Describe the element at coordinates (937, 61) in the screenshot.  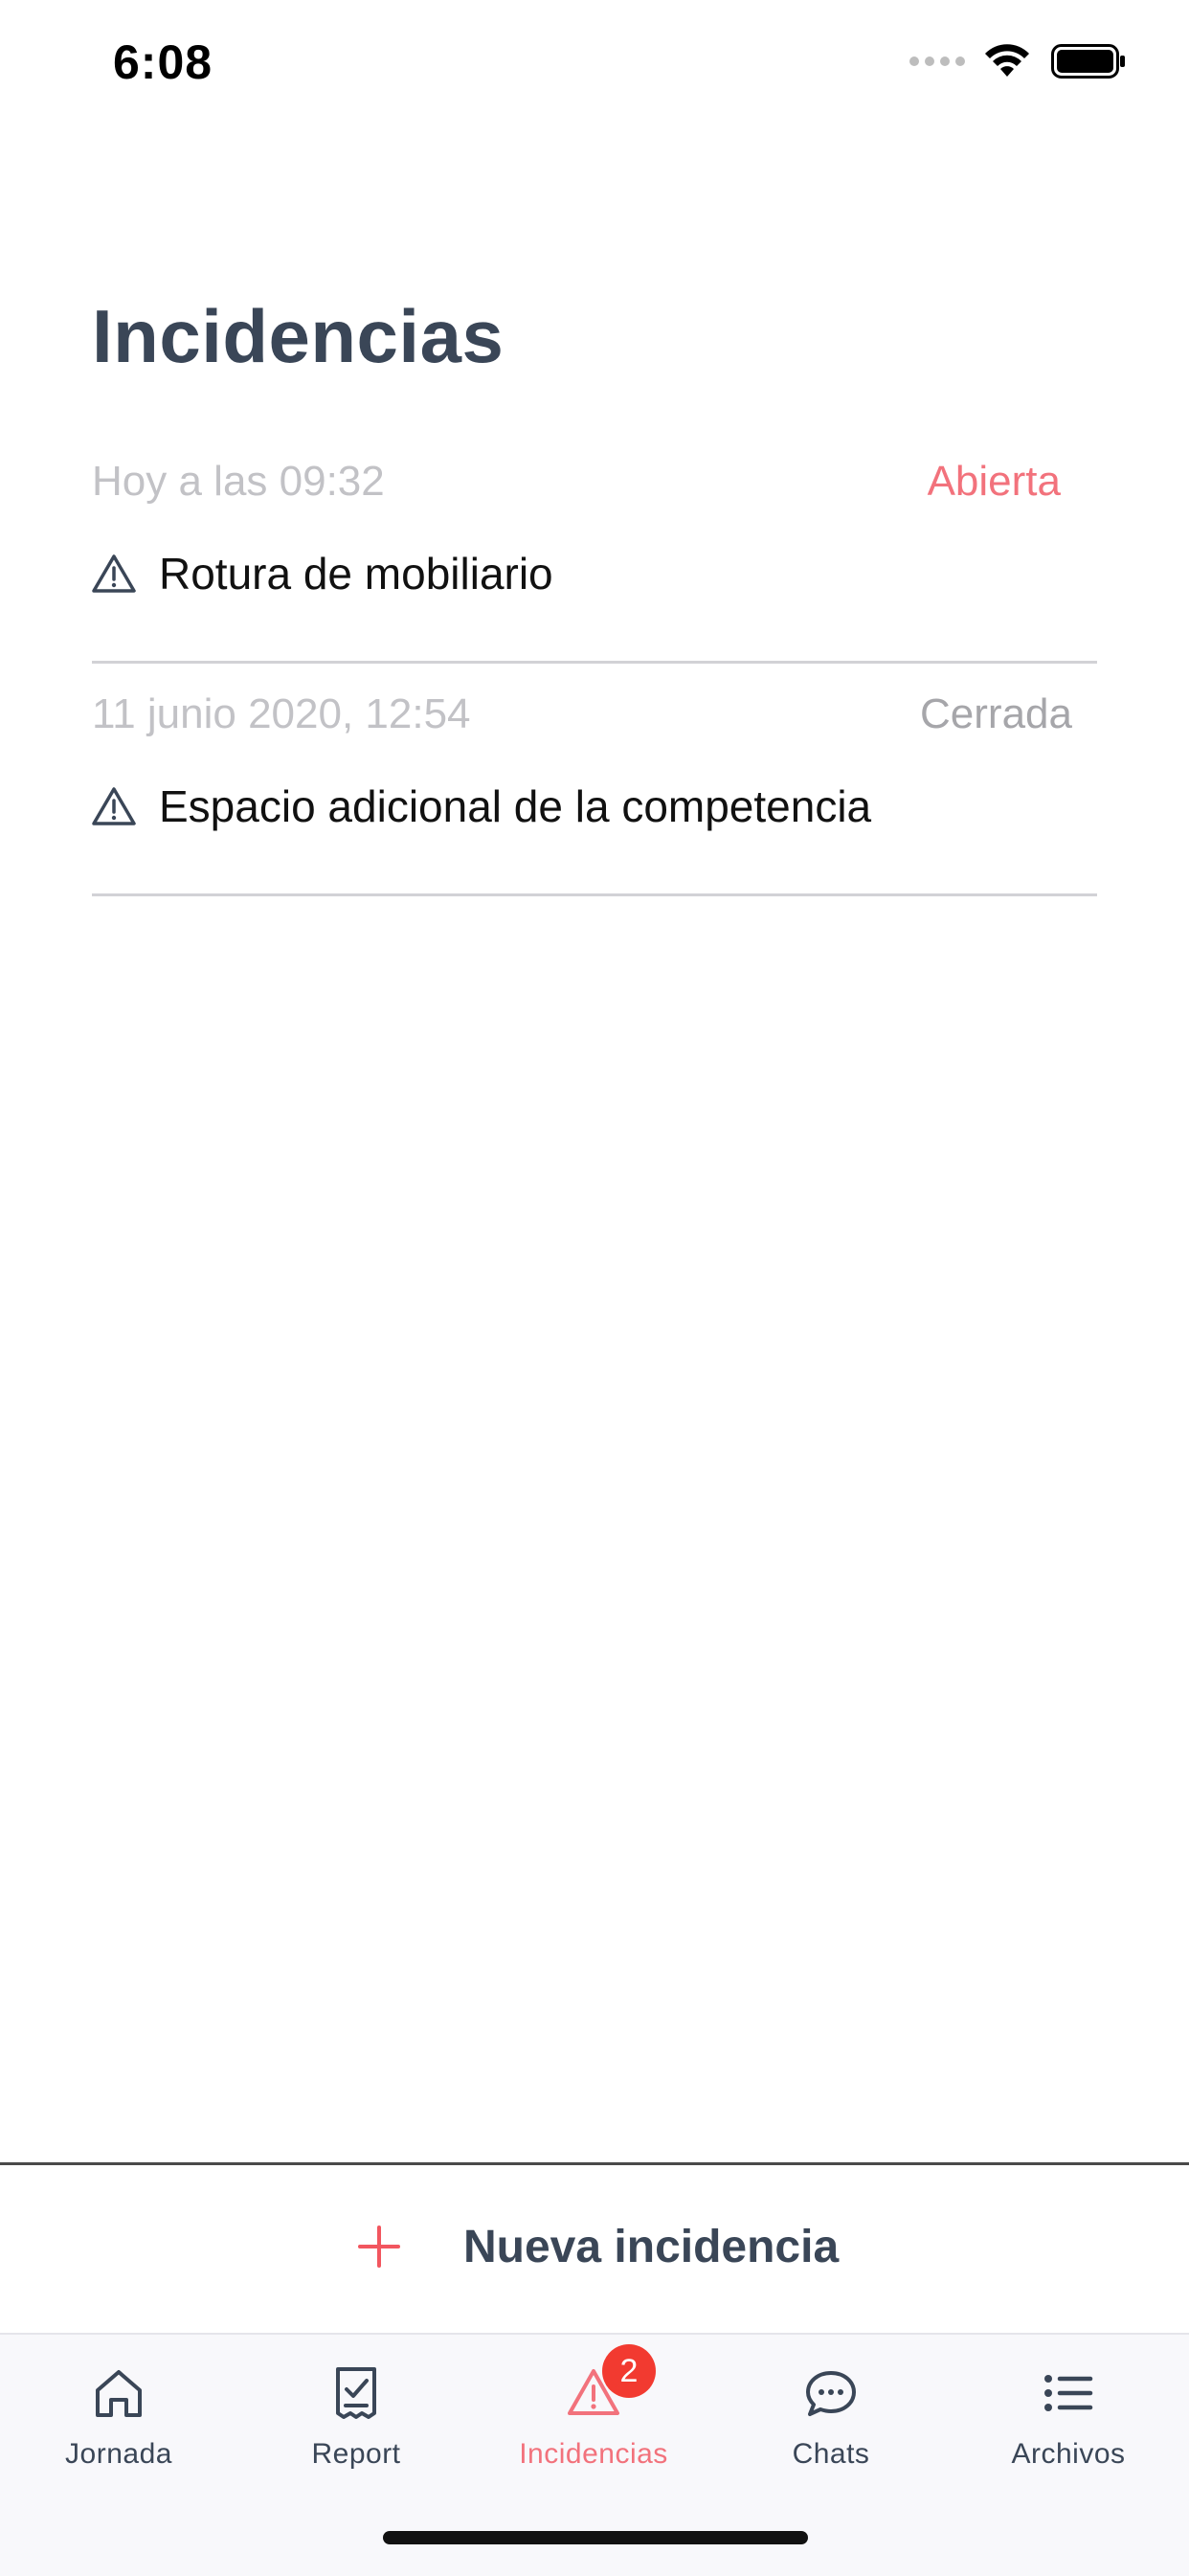
I see `cellular-signal-icon` at that location.